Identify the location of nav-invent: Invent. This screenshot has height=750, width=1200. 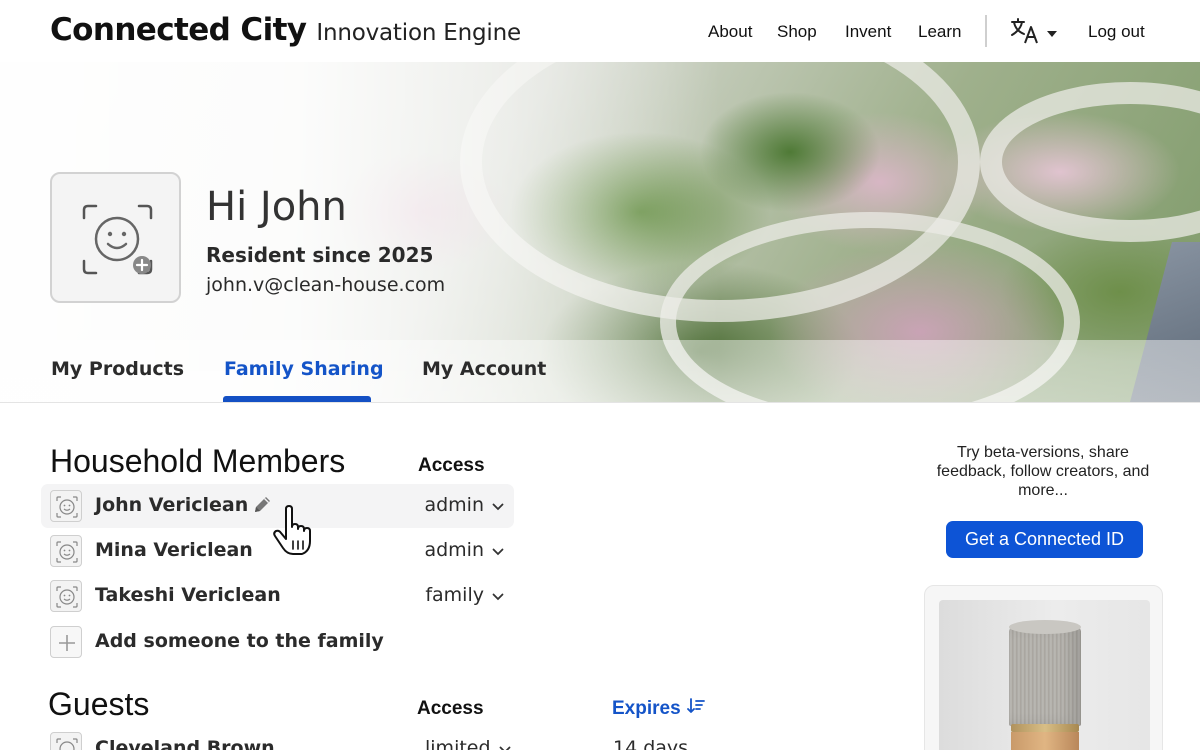
(868, 32).